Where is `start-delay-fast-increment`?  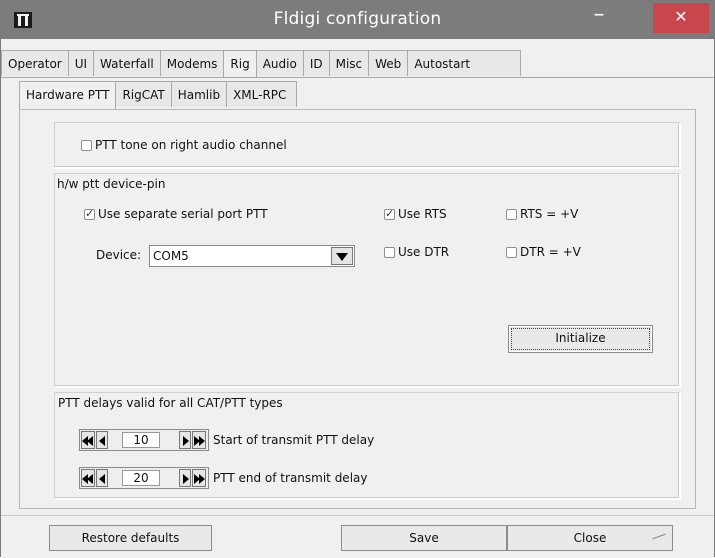 start-delay-fast-increment is located at coordinates (199, 440).